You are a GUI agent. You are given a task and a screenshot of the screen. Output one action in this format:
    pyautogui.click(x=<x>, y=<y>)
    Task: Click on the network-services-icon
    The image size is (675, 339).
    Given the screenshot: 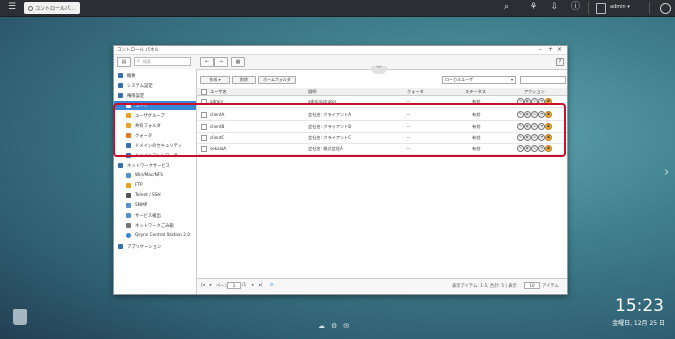 What is the action you would take?
    pyautogui.click(x=120, y=165)
    